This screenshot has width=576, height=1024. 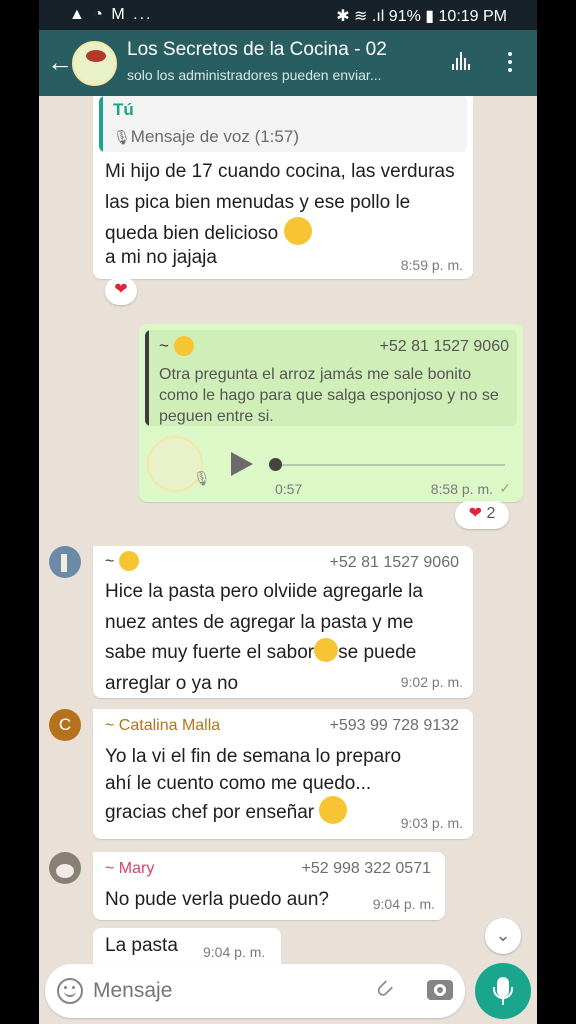 What do you see at coordinates (326, 649) in the screenshot?
I see `dizzy-emoji-icon` at bounding box center [326, 649].